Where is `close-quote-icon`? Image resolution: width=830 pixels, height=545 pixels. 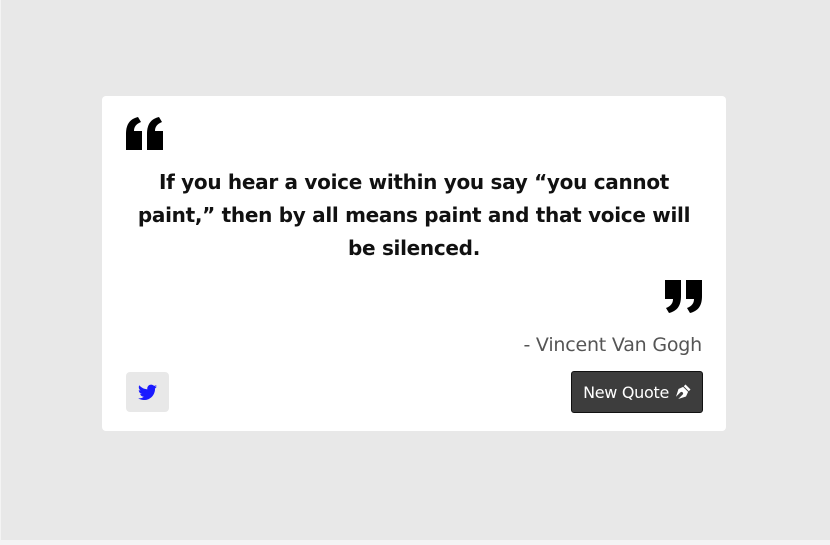 close-quote-icon is located at coordinates (683, 296).